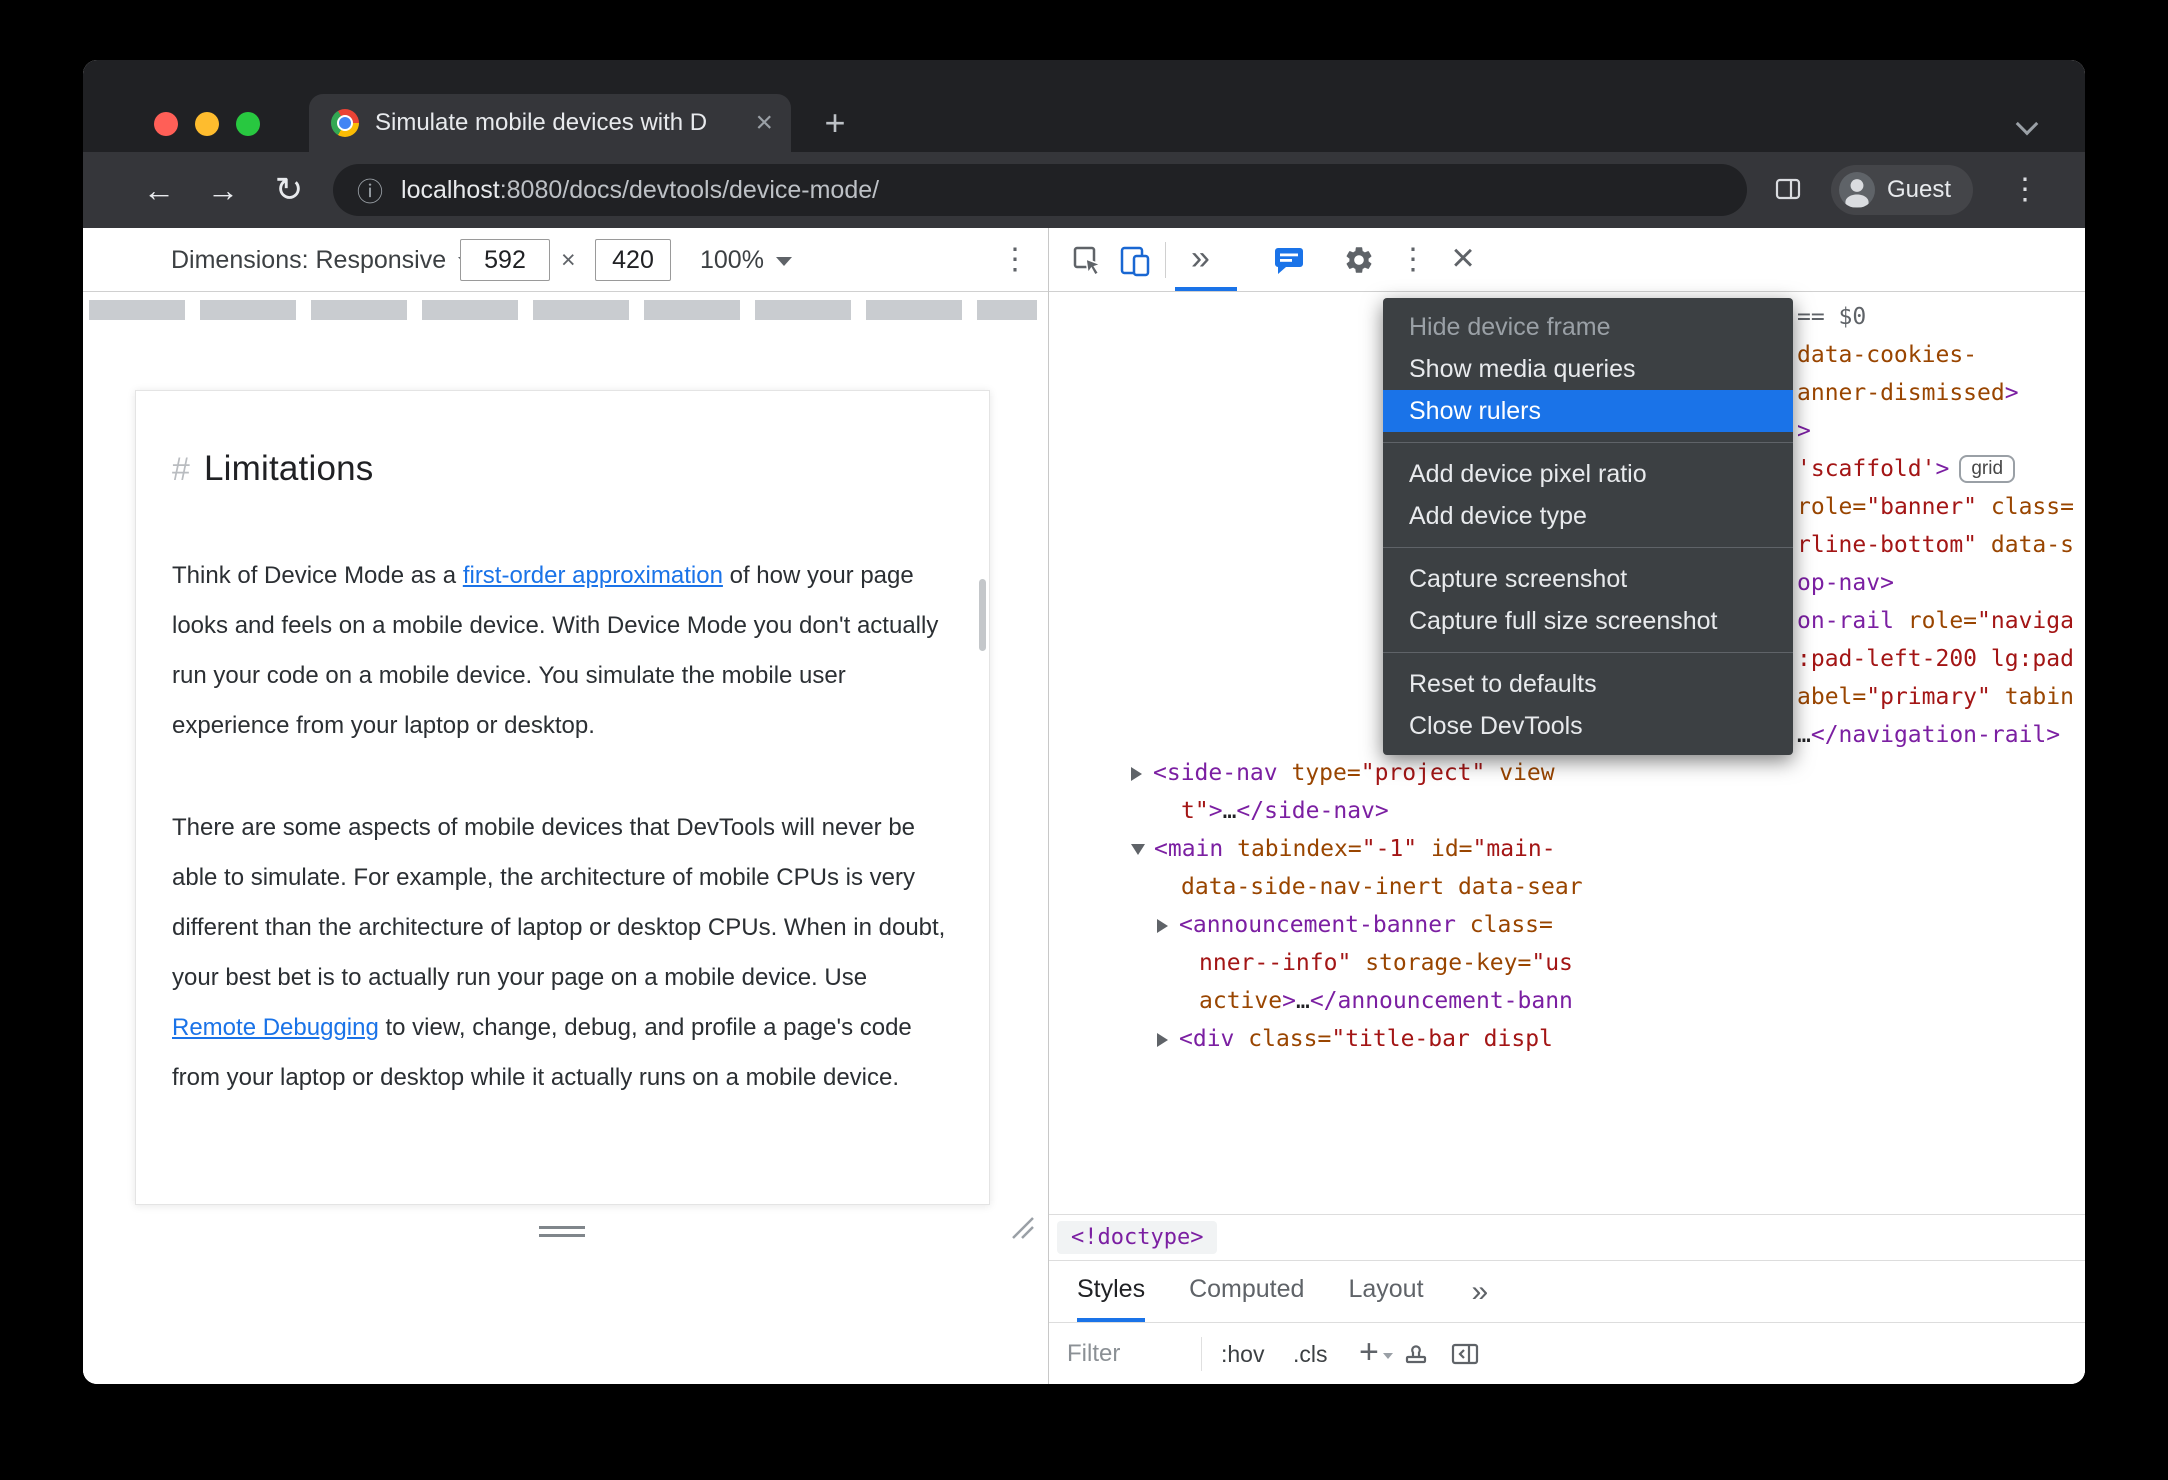 The height and width of the screenshot is (1480, 2168). I want to click on menu-item-close-devtools: Close DevTools, so click(1588, 726).